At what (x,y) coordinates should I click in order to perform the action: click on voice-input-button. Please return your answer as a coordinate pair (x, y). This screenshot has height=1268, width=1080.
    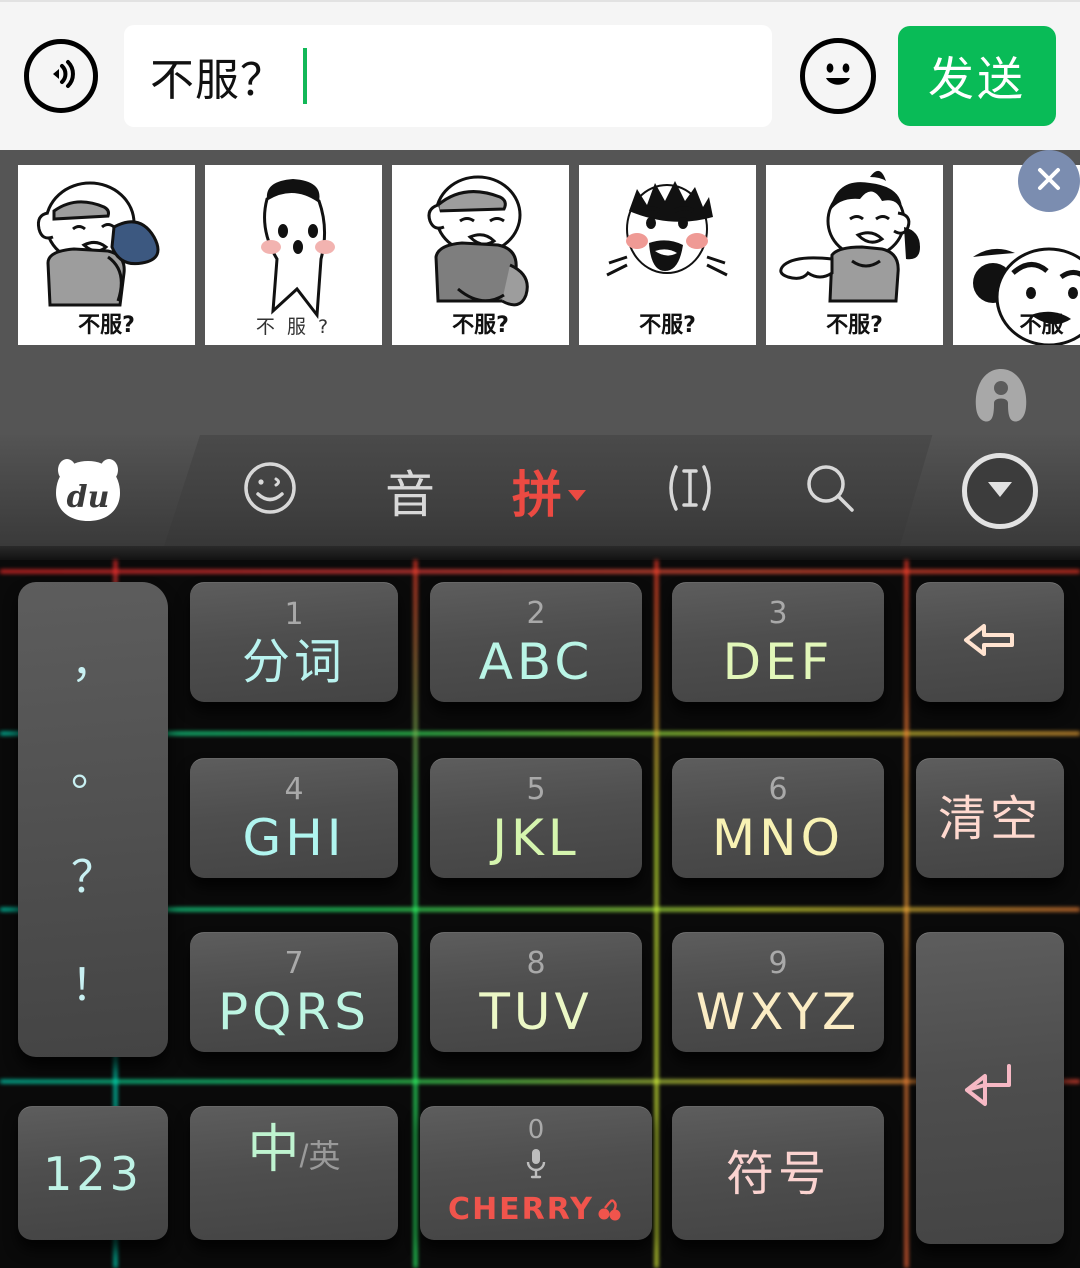
    Looking at the image, I should click on (61, 76).